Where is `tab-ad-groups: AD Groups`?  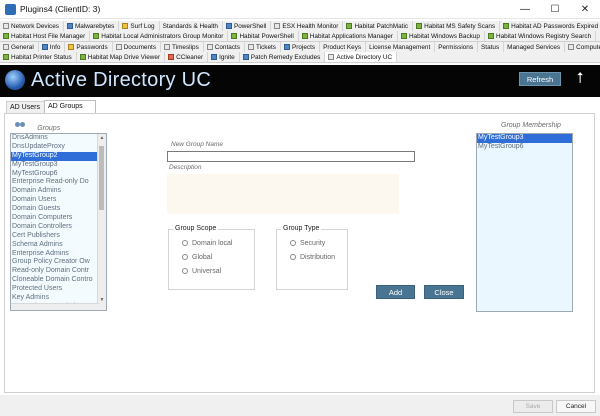
tab-ad-groups: AD Groups is located at coordinates (70, 107).